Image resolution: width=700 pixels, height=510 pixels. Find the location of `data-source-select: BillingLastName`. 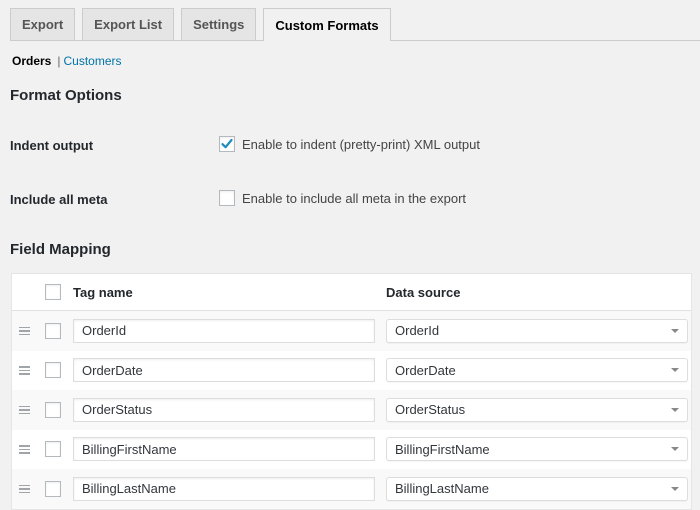

data-source-select: BillingLastName is located at coordinates (537, 488).